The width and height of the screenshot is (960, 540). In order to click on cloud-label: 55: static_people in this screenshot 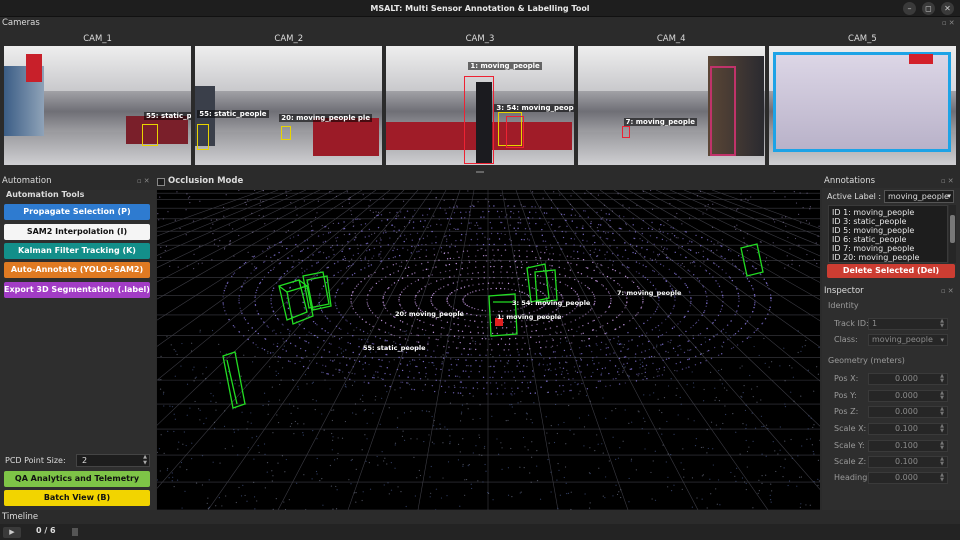, I will do `click(394, 348)`.